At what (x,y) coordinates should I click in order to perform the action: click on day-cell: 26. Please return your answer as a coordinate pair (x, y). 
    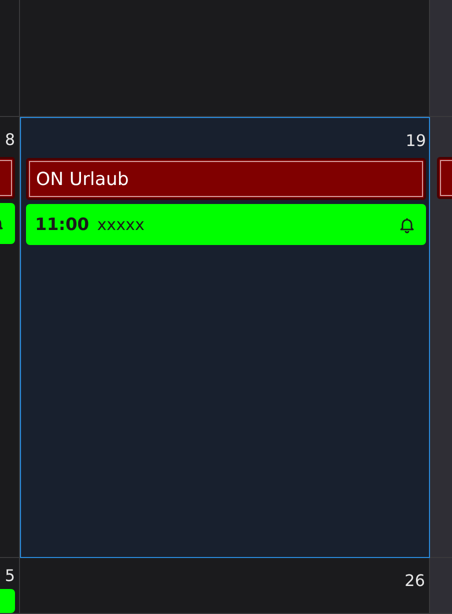
    Looking at the image, I should click on (225, 586).